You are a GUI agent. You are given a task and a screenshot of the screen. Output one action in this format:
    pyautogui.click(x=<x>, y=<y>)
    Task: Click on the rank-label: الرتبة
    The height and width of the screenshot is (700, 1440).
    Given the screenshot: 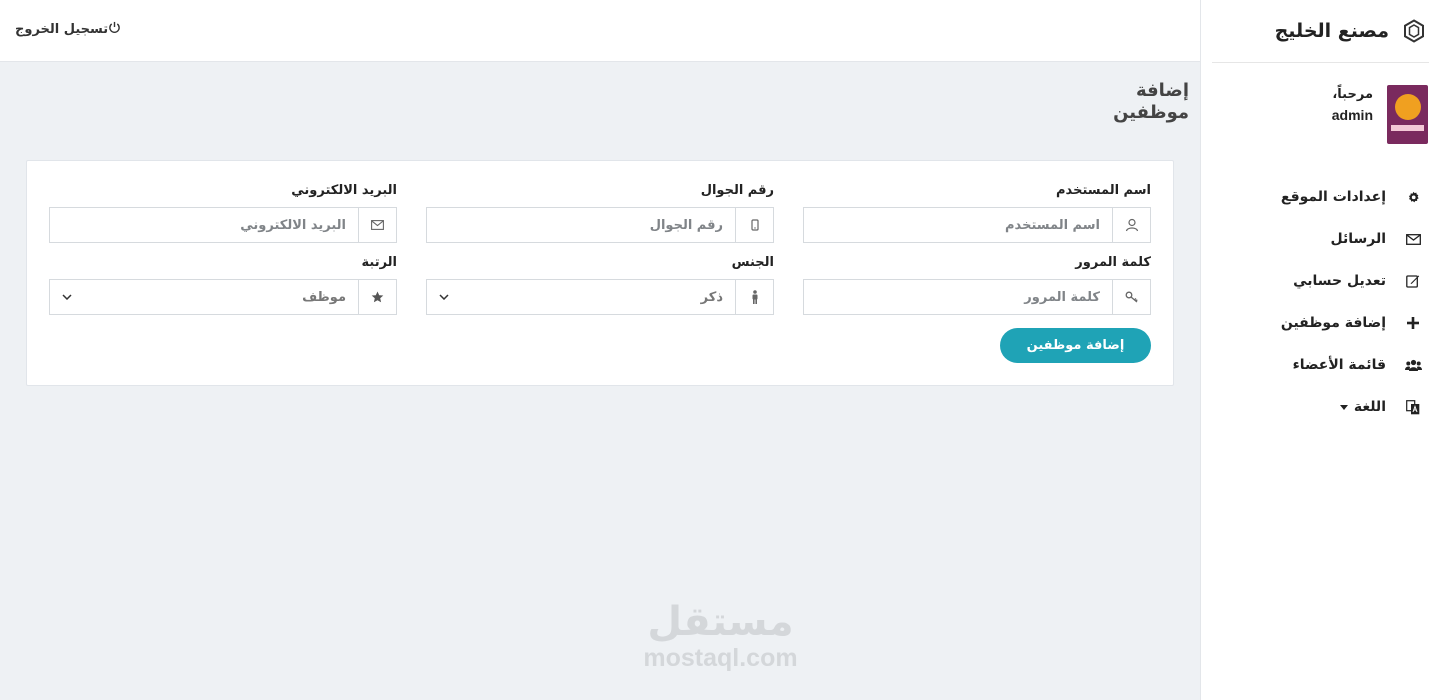 What is the action you would take?
    pyautogui.click(x=379, y=262)
    